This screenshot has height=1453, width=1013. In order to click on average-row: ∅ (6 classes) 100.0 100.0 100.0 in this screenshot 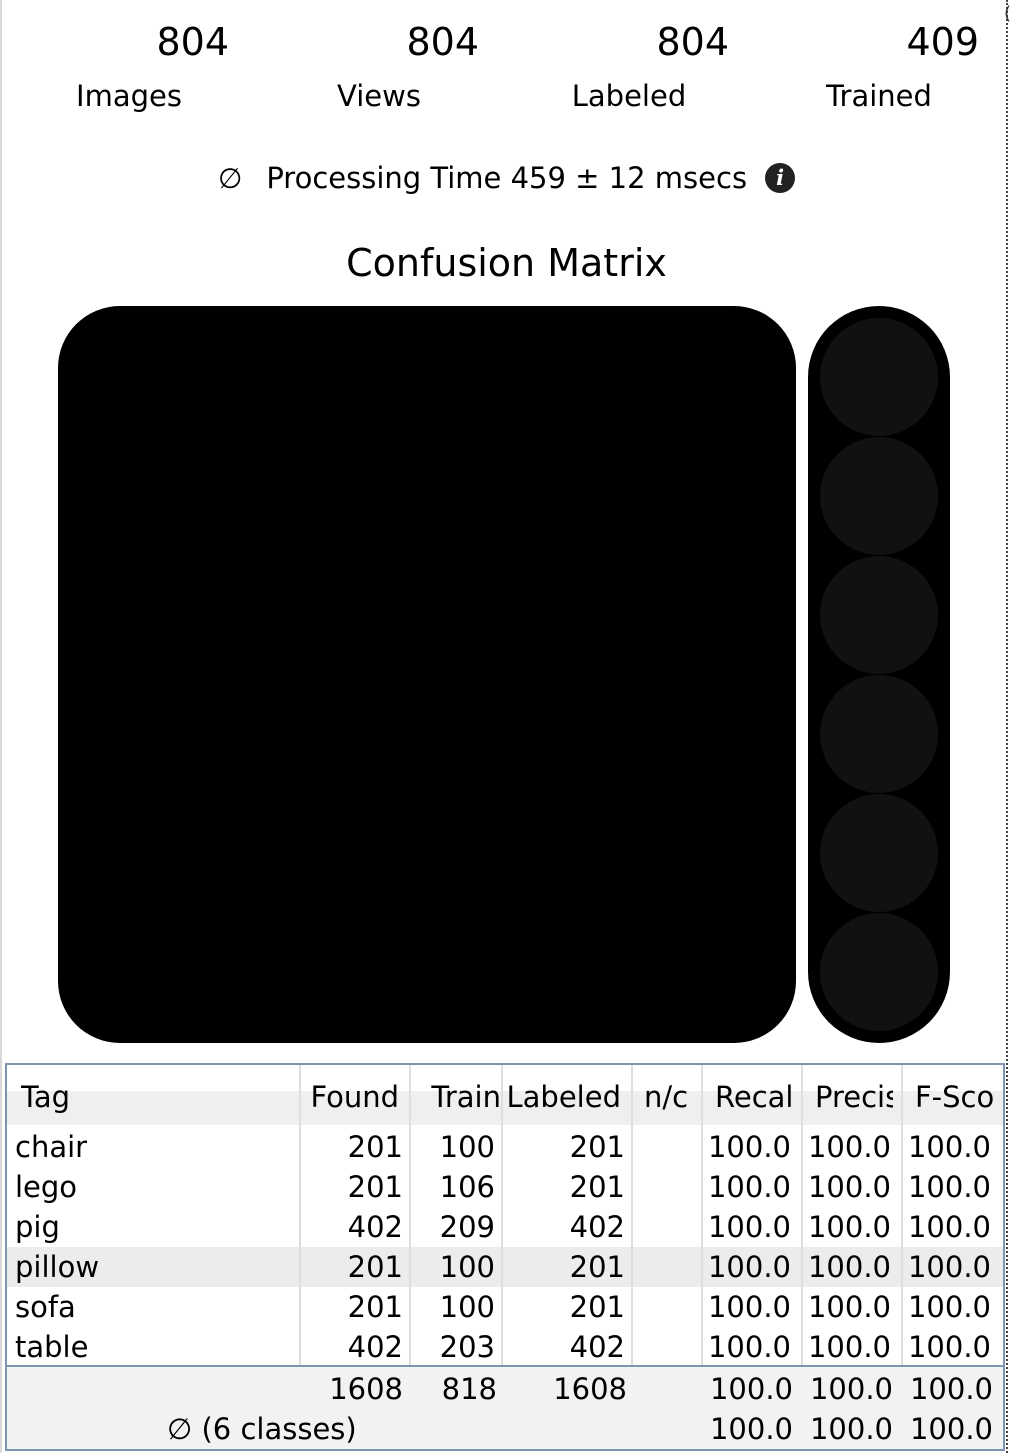, I will do `click(505, 1429)`.